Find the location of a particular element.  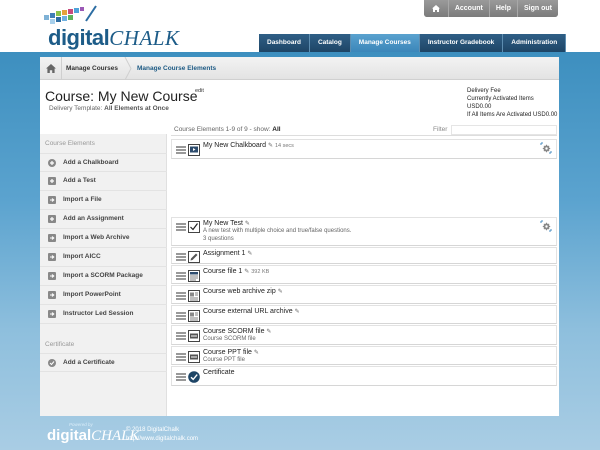

sidebar-heading-course-elements: Course Elements is located at coordinates (70, 143).